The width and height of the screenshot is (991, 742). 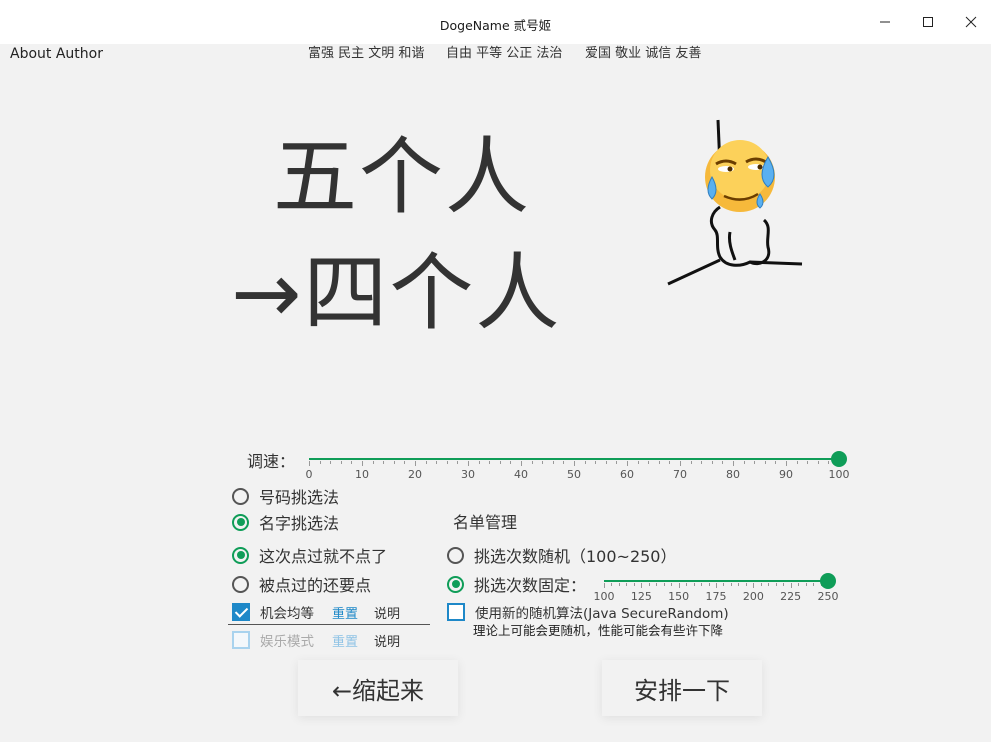 I want to click on name-pick-option: 名字挑选法, so click(x=285, y=522).